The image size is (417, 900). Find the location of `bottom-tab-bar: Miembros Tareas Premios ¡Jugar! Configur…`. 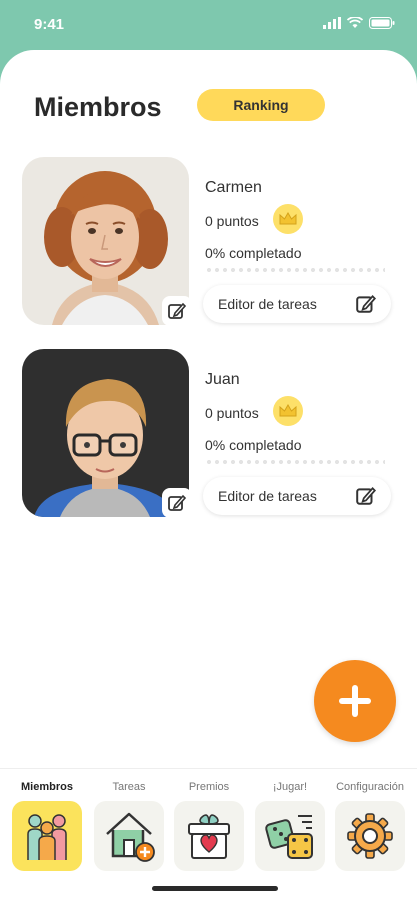

bottom-tab-bar: Miembros Tareas Premios ¡Jugar! Configur… is located at coordinates (208, 834).